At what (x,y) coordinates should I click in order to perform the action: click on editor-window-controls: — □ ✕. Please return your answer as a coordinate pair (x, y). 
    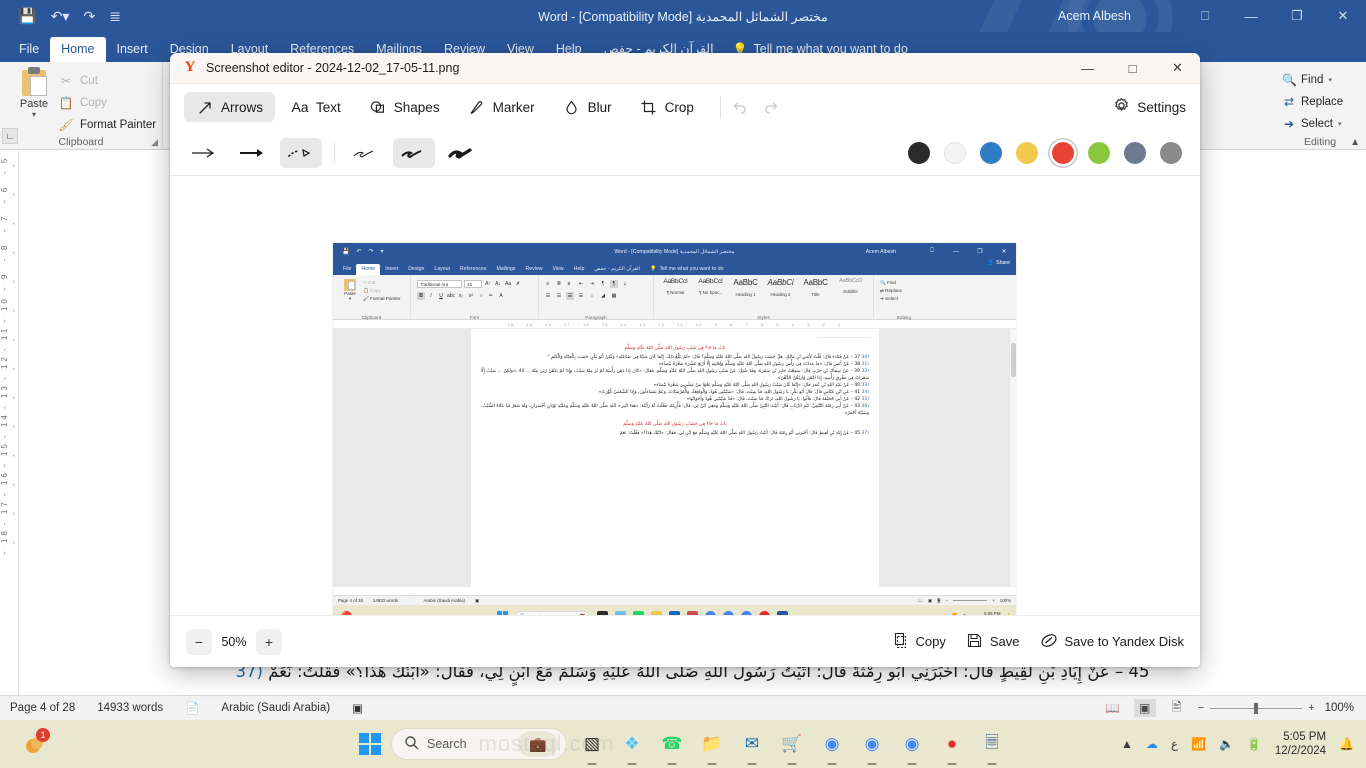
    Looking at the image, I should click on (1132, 68).